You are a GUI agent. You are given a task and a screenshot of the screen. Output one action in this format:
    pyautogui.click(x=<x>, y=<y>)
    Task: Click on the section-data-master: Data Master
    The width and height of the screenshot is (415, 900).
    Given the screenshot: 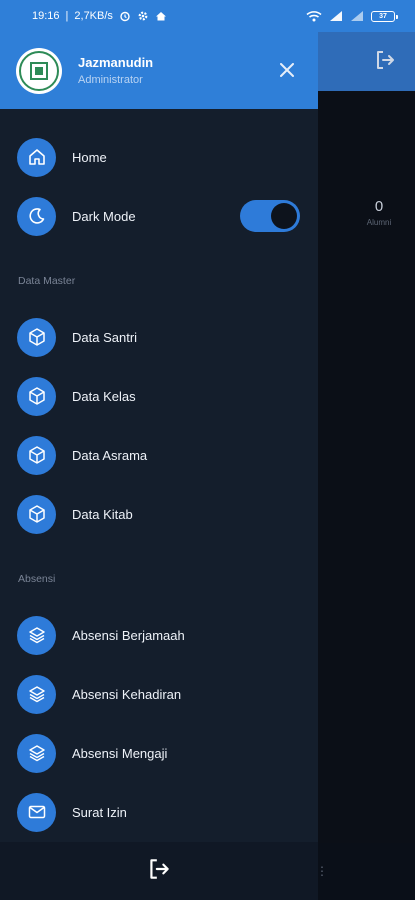 What is the action you would take?
    pyautogui.click(x=47, y=281)
    